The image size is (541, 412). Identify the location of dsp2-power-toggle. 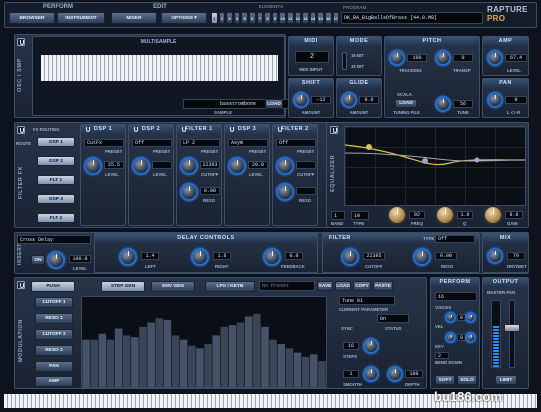
(135, 129).